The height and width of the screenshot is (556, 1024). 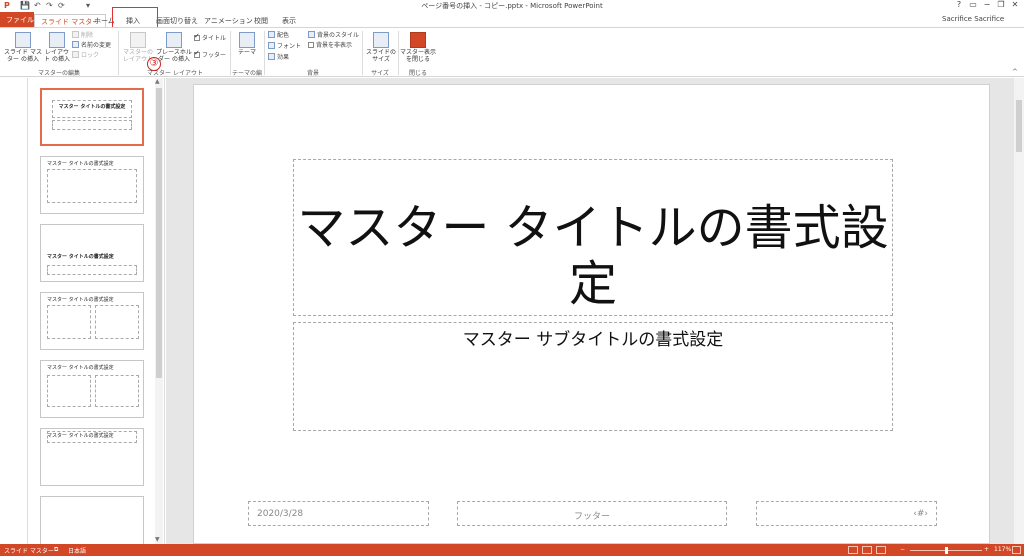 I want to click on effects-button: 効果, so click(x=278, y=57).